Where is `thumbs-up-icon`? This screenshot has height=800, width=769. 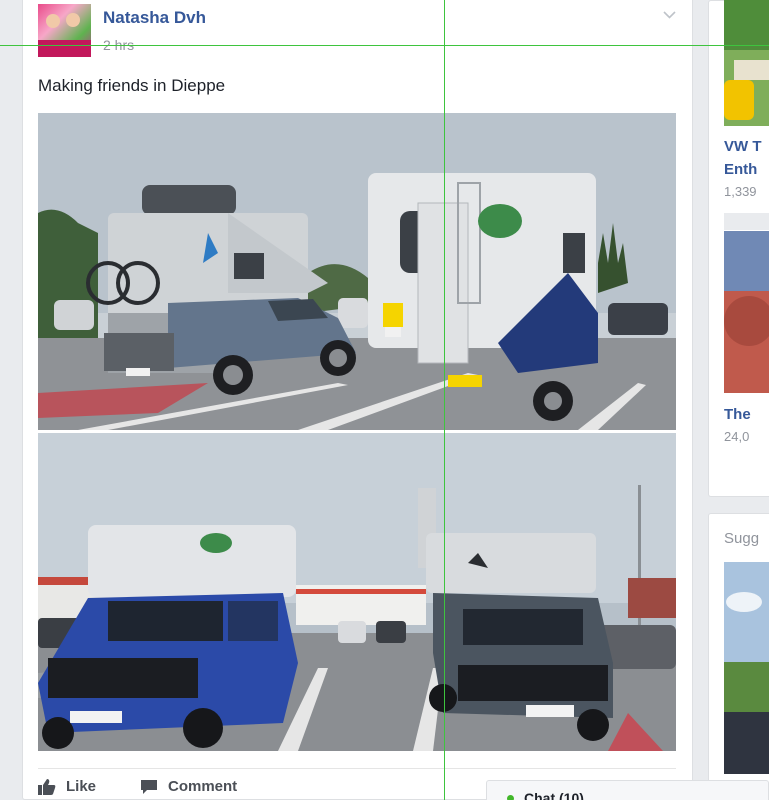
thumbs-up-icon is located at coordinates (47, 786).